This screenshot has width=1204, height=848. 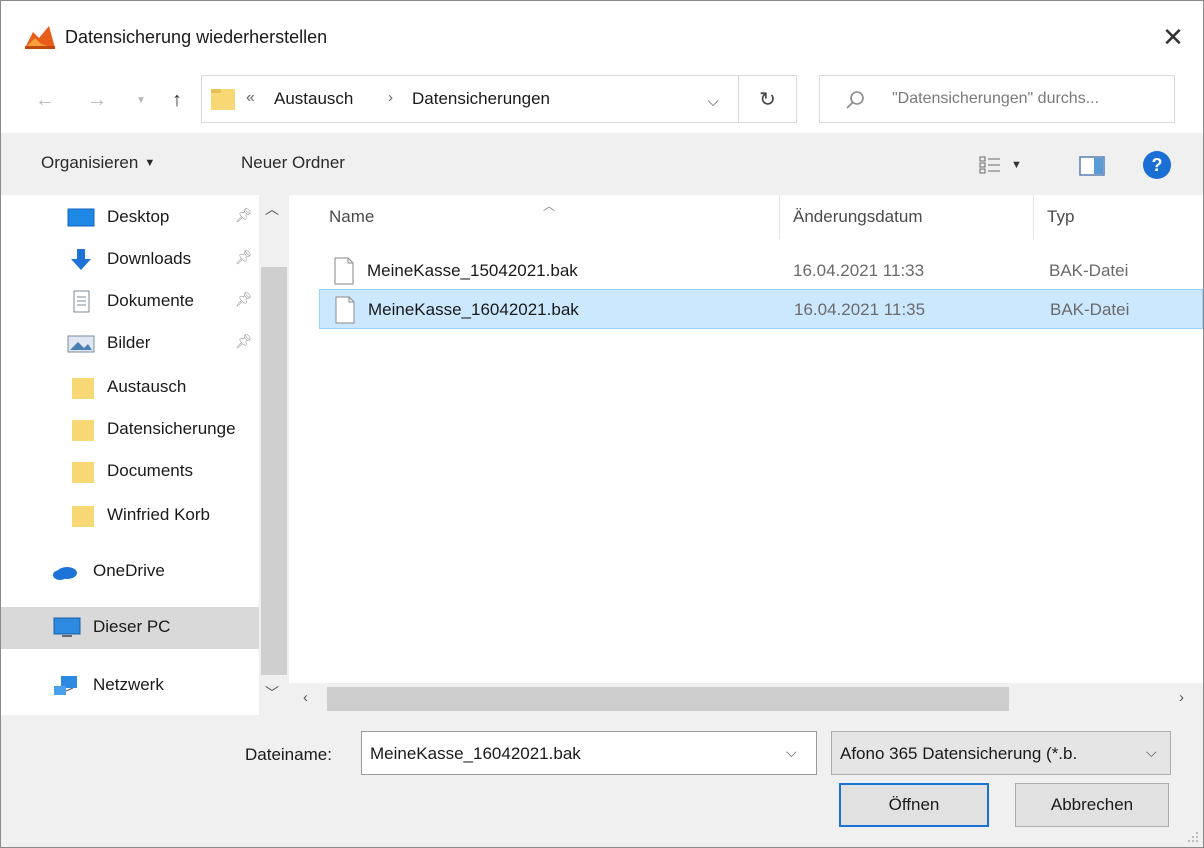 What do you see at coordinates (171, 428) in the screenshot?
I see `sidebar-item-label: Datensicherunge` at bounding box center [171, 428].